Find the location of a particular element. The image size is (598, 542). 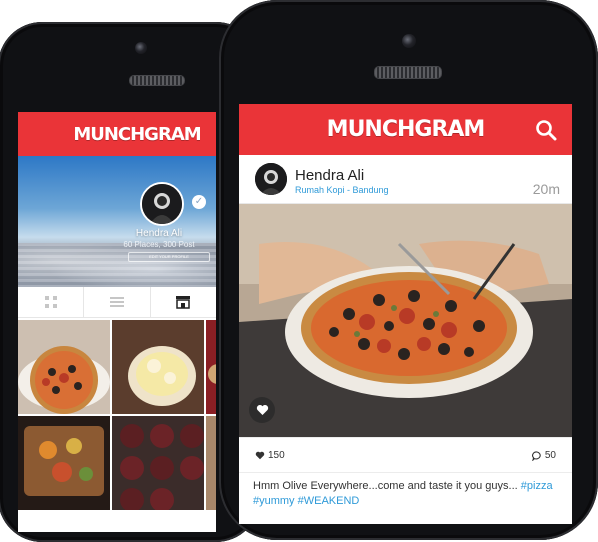

hashtag: #WEAKEND is located at coordinates (329, 501).